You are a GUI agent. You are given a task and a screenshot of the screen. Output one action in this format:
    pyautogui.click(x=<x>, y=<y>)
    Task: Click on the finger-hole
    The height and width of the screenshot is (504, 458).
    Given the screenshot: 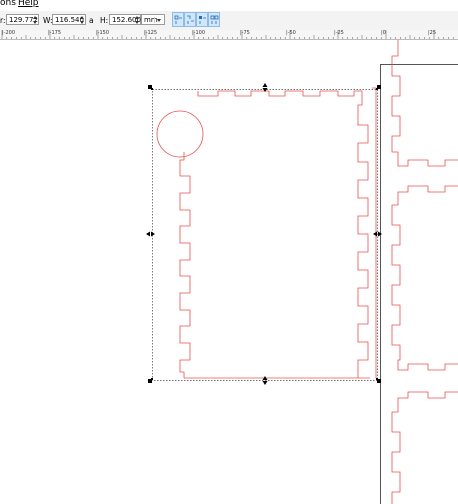 What is the action you would take?
    pyautogui.click(x=180, y=134)
    